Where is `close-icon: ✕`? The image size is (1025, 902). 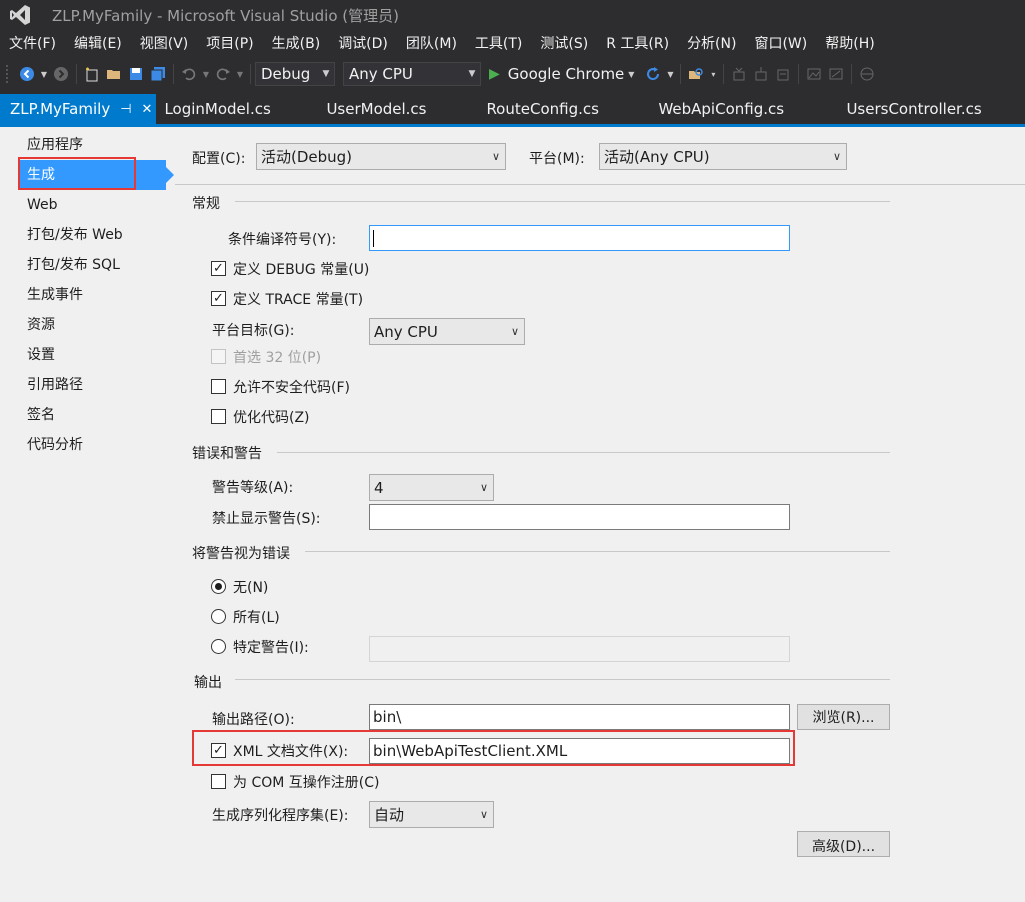
close-icon: ✕ is located at coordinates (147, 109).